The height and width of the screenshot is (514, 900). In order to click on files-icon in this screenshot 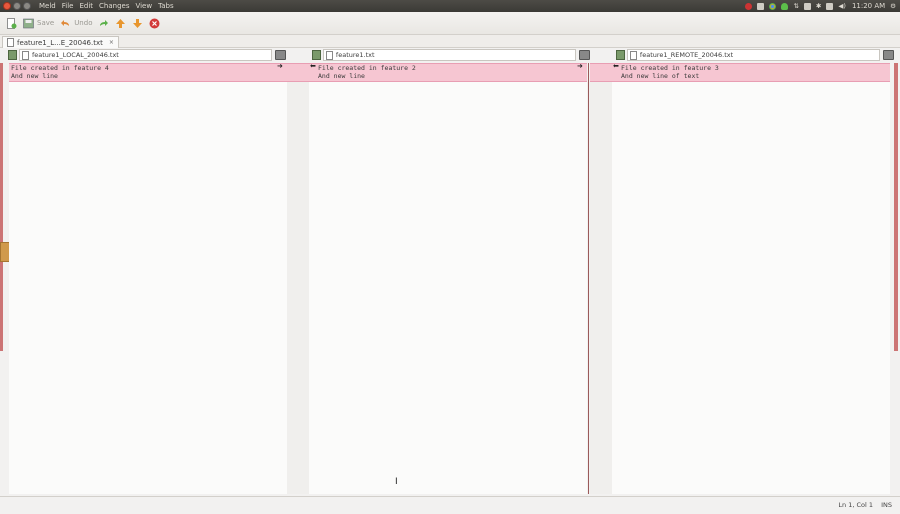, I will do `click(761, 6)`.